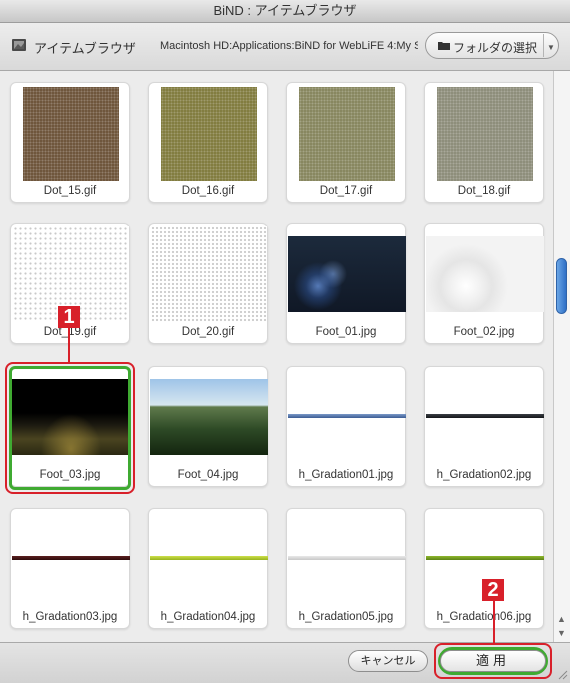  Describe the element at coordinates (484, 617) in the screenshot. I see `item-label: h_Gradation06.jpg` at that location.